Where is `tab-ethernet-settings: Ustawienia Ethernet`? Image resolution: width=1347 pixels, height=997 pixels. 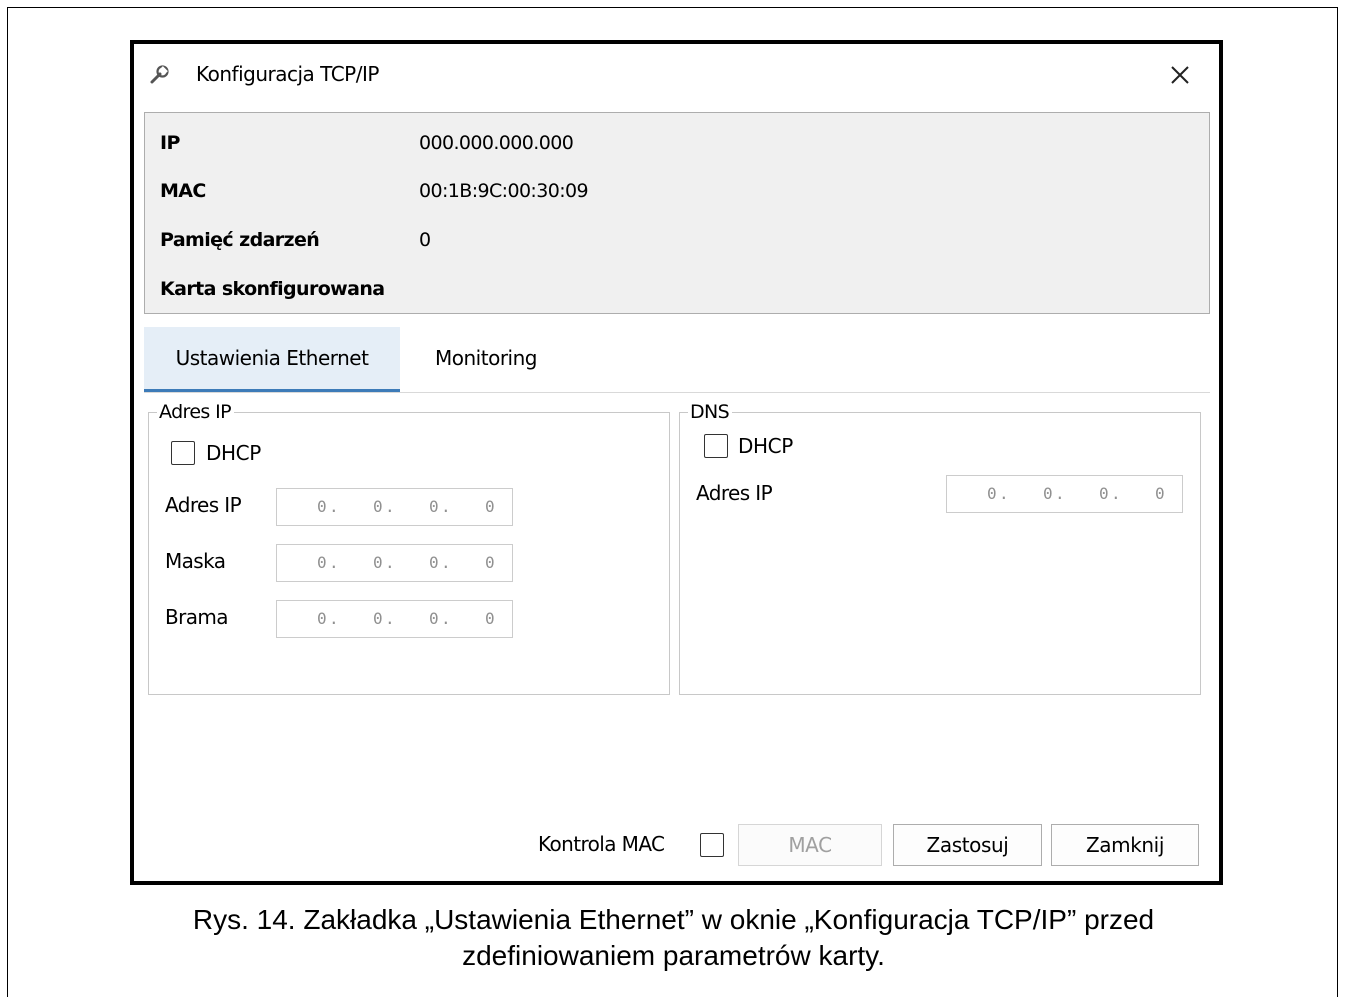
tab-ethernet-settings: Ustawienia Ethernet is located at coordinates (272, 360).